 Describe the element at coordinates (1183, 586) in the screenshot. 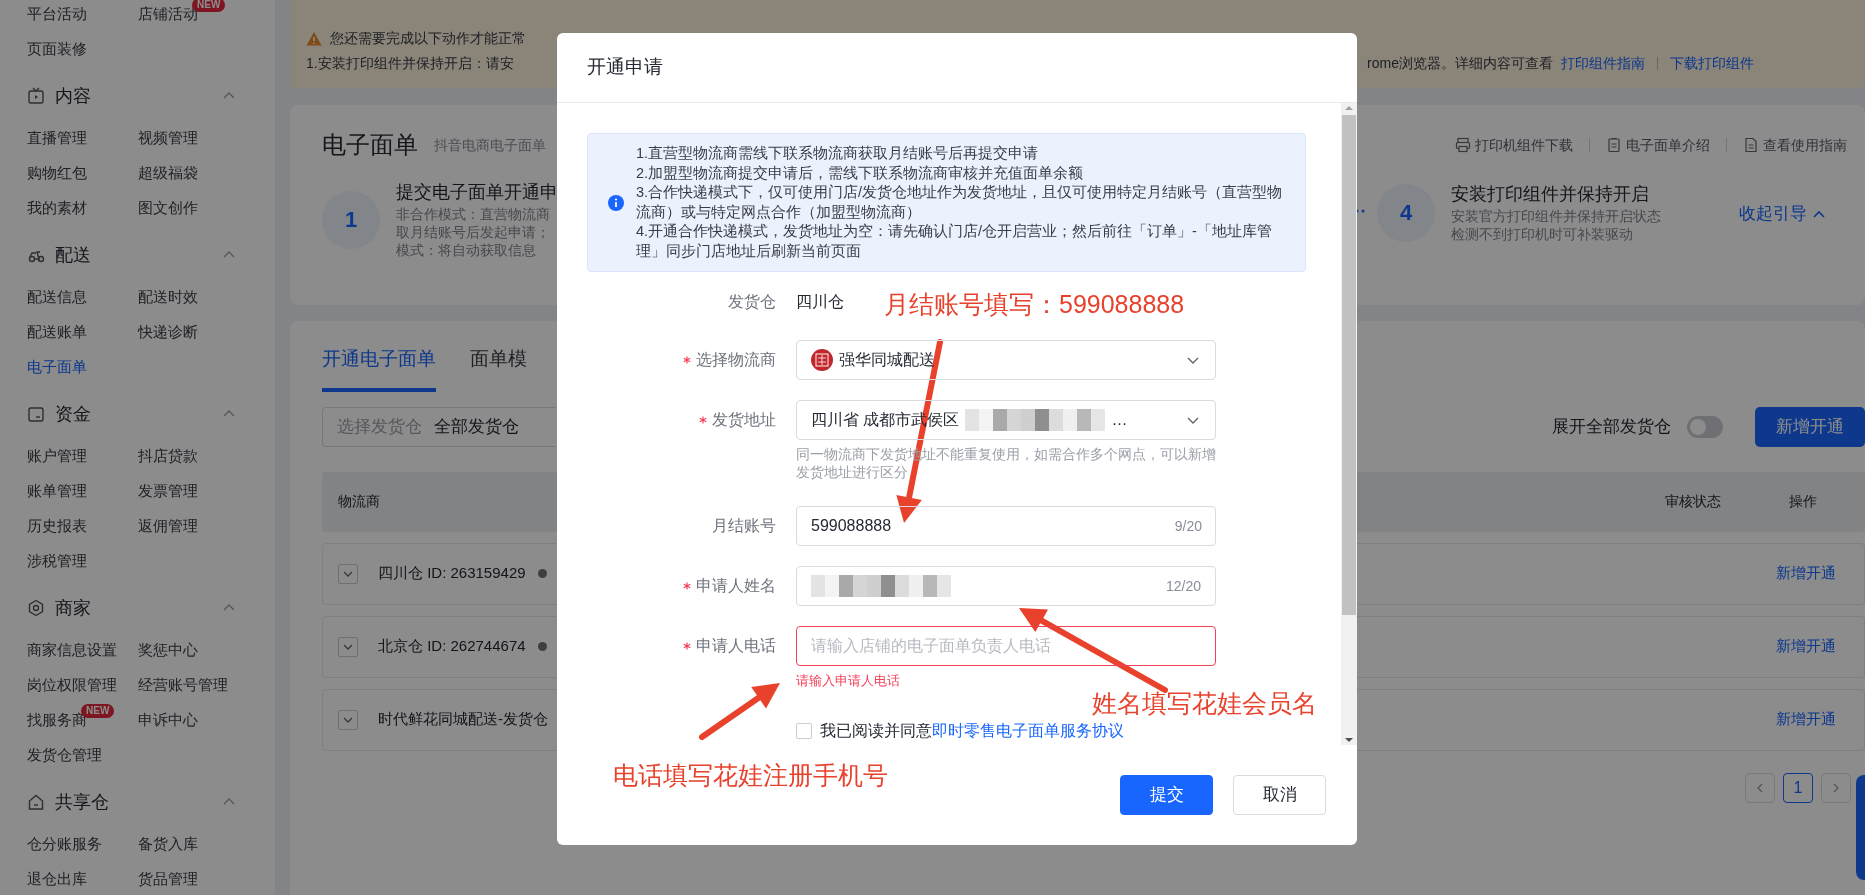

I see `character-counter: 12/20` at that location.